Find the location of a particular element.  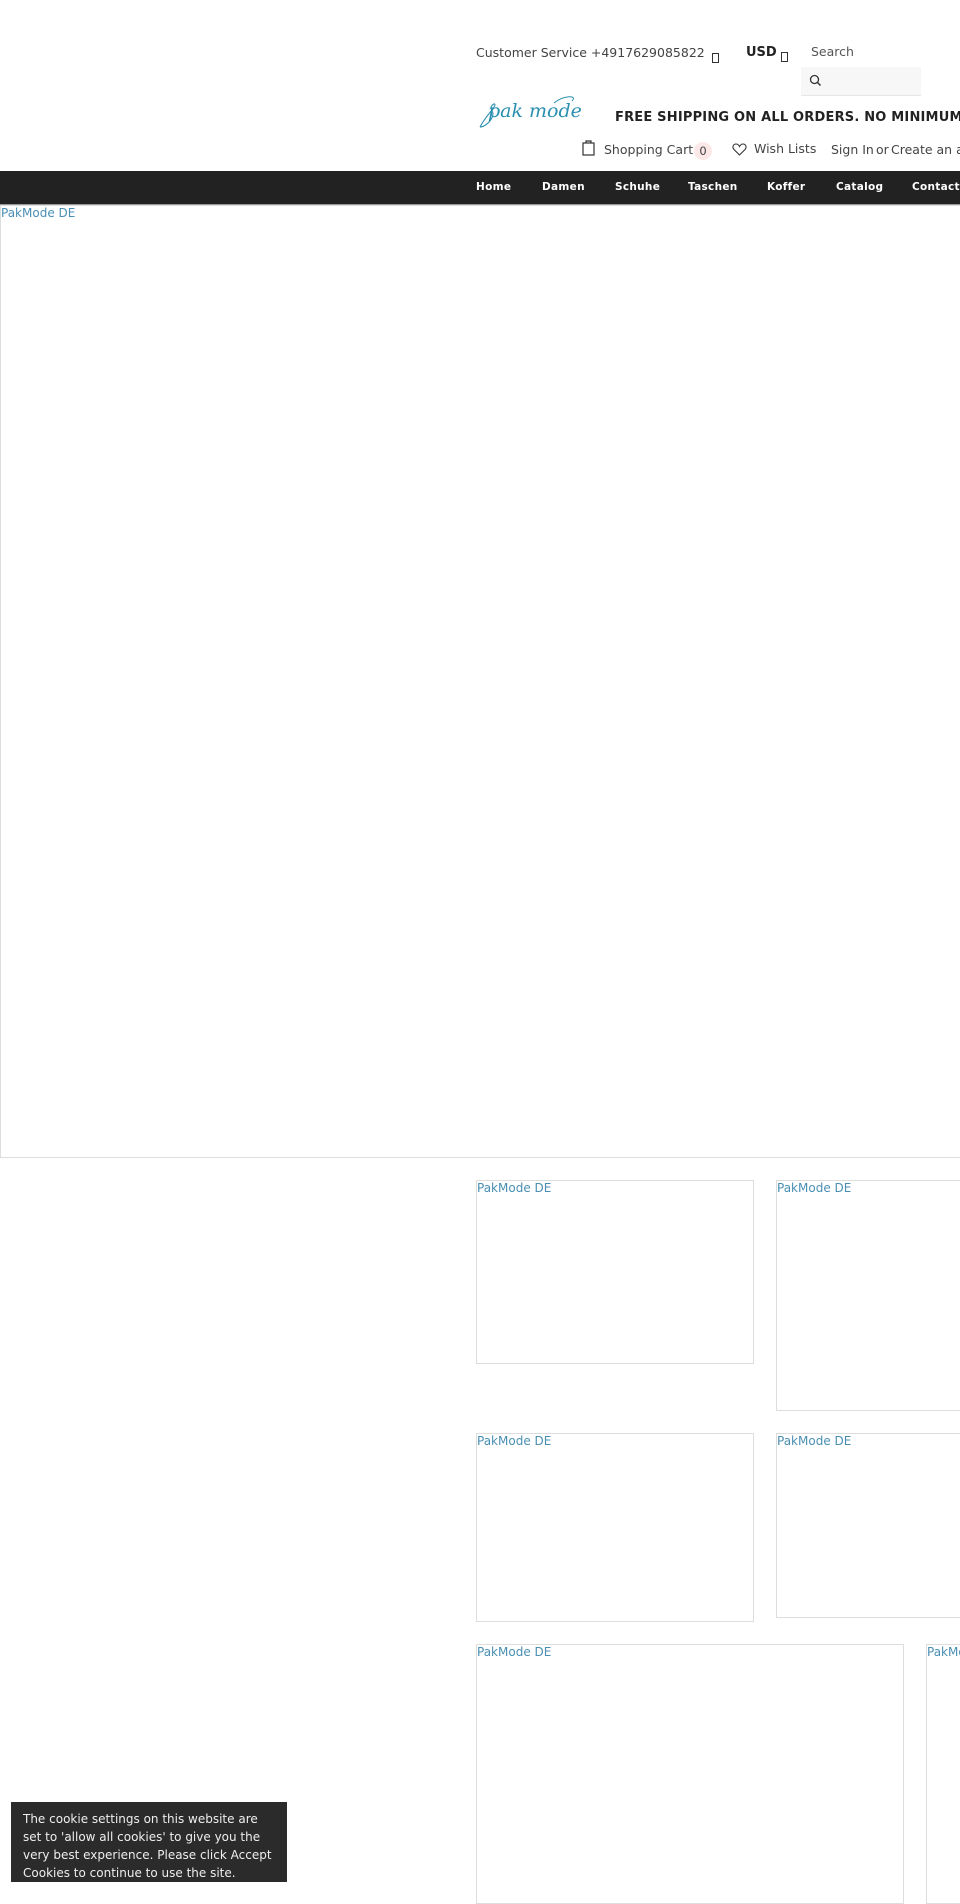

create-account-link: Create an account is located at coordinates (925, 149).